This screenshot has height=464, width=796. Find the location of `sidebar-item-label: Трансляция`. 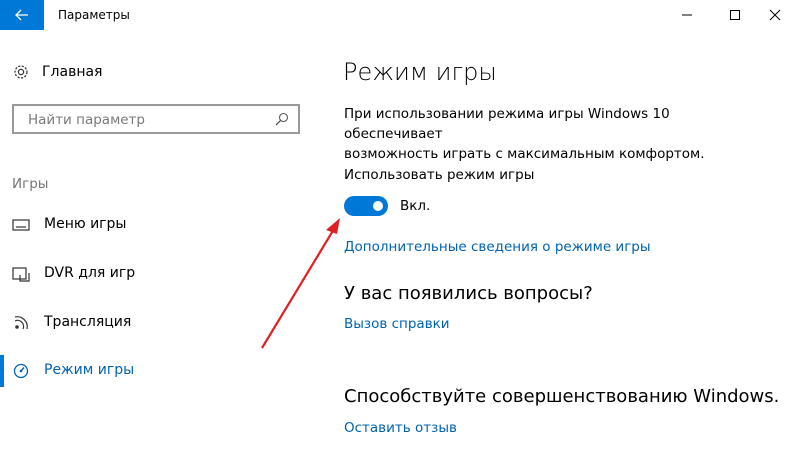

sidebar-item-label: Трансляция is located at coordinates (88, 322).